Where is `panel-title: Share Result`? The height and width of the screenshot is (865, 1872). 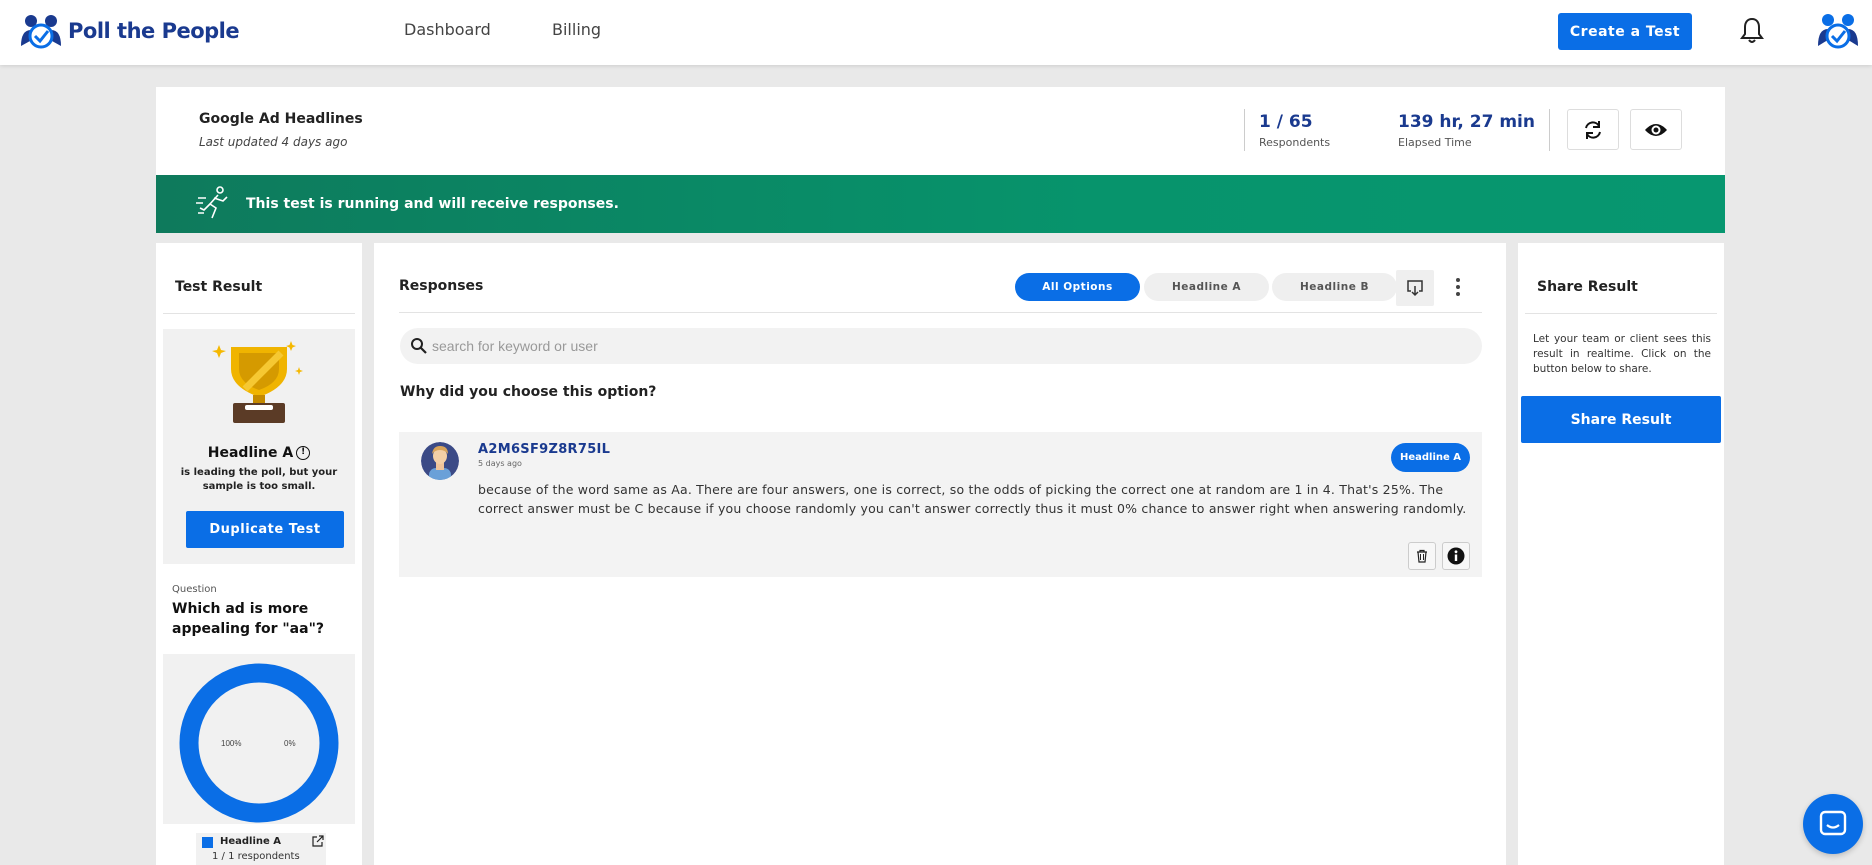 panel-title: Share Result is located at coordinates (1587, 287).